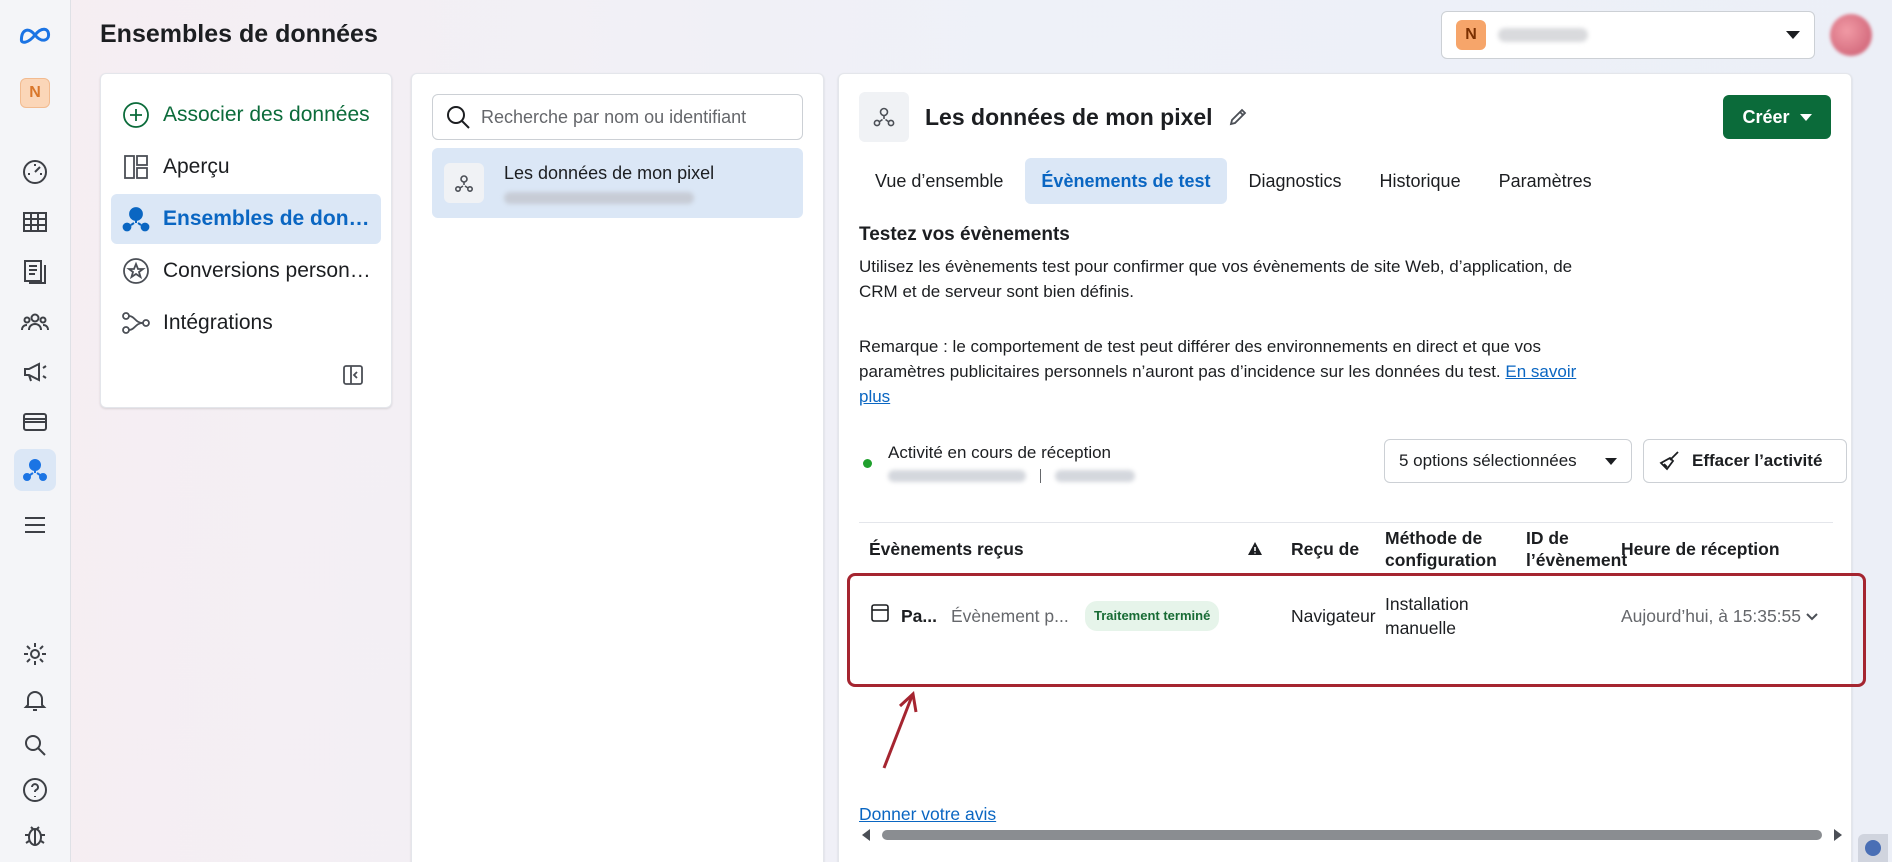  What do you see at coordinates (1508, 461) in the screenshot?
I see `event-filter-select: 5 options sélectionnées` at bounding box center [1508, 461].